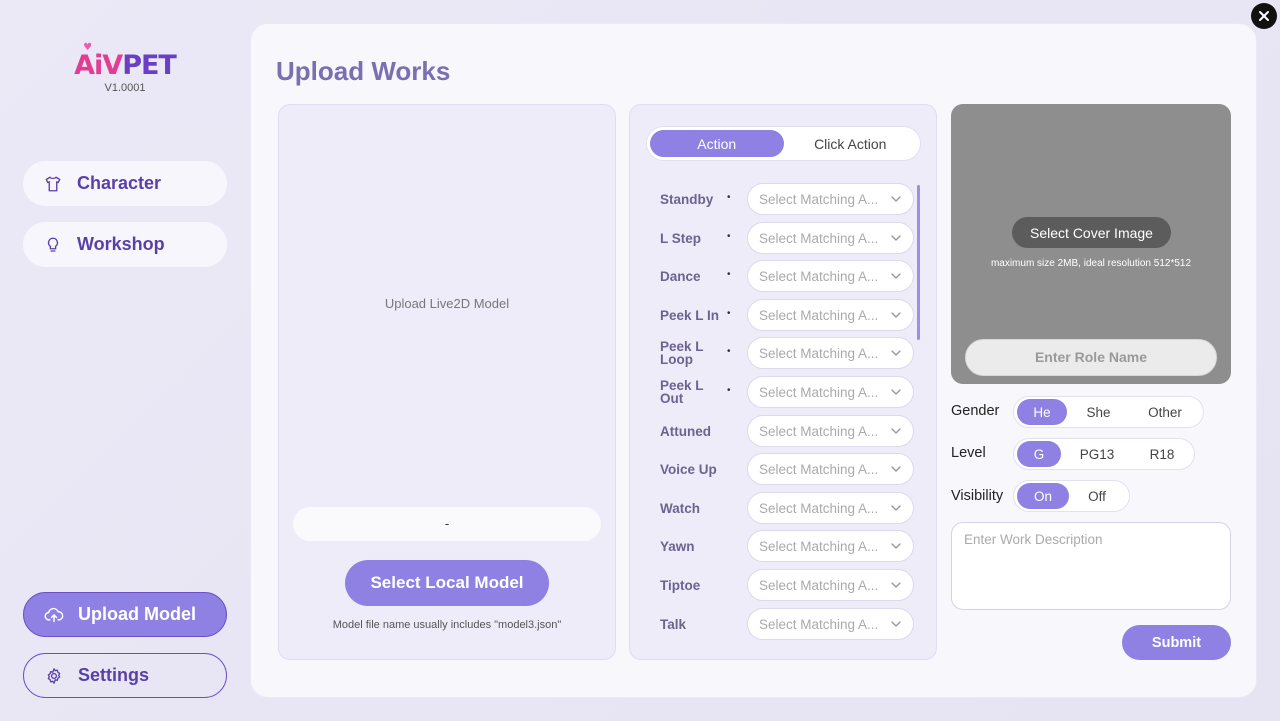 Image resolution: width=1280 pixels, height=721 pixels. I want to click on select-cover-image-button: Select Cover Image, so click(1091, 232).